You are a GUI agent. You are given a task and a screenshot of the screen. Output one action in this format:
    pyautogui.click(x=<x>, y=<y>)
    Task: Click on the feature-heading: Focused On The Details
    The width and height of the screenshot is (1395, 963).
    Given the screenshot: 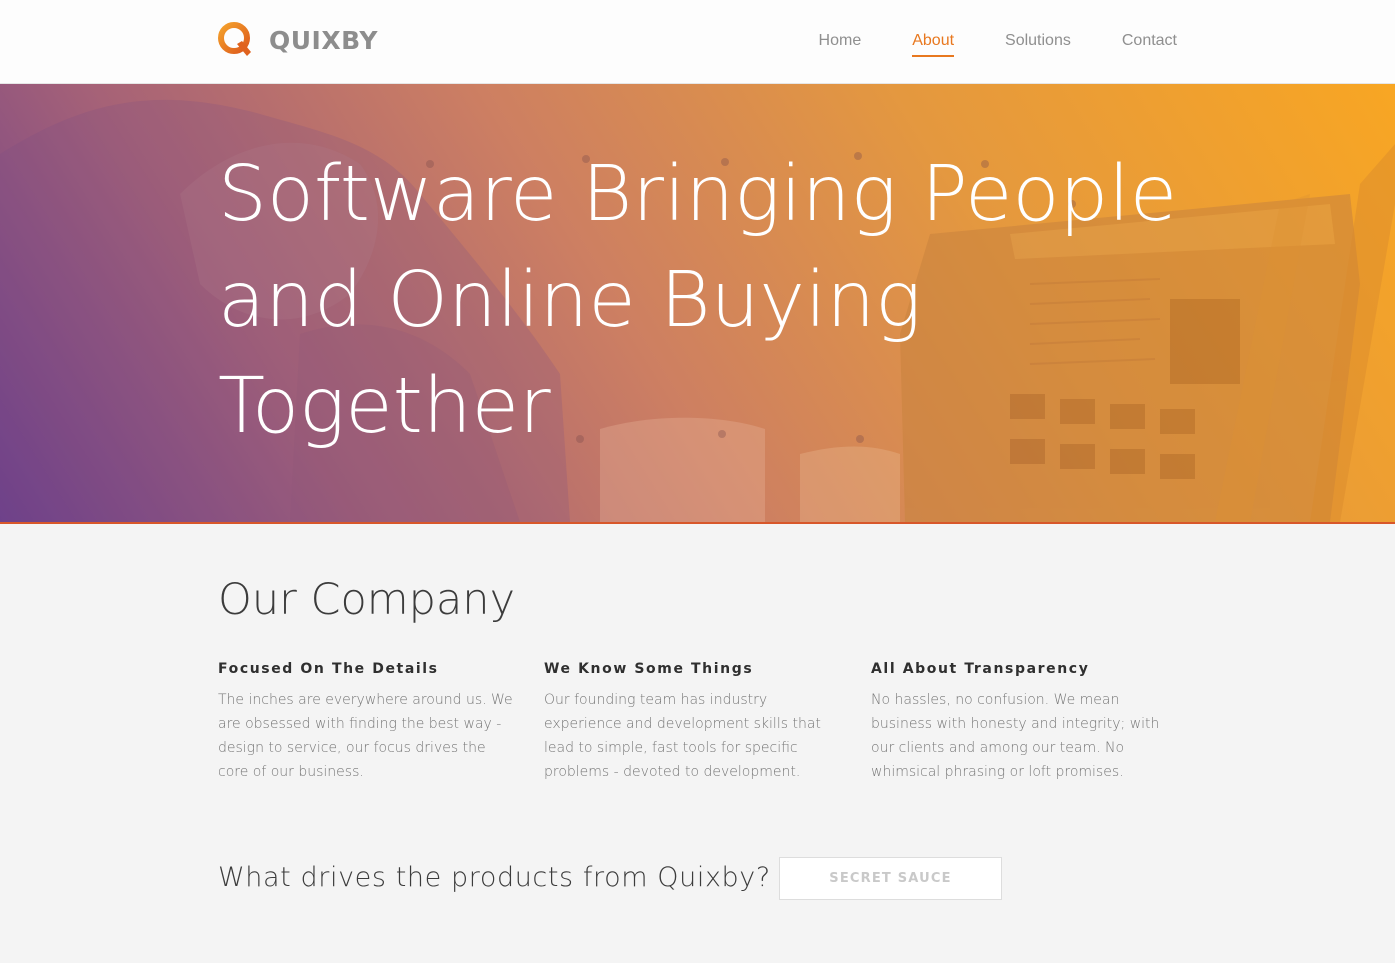 What is the action you would take?
    pyautogui.click(x=328, y=669)
    